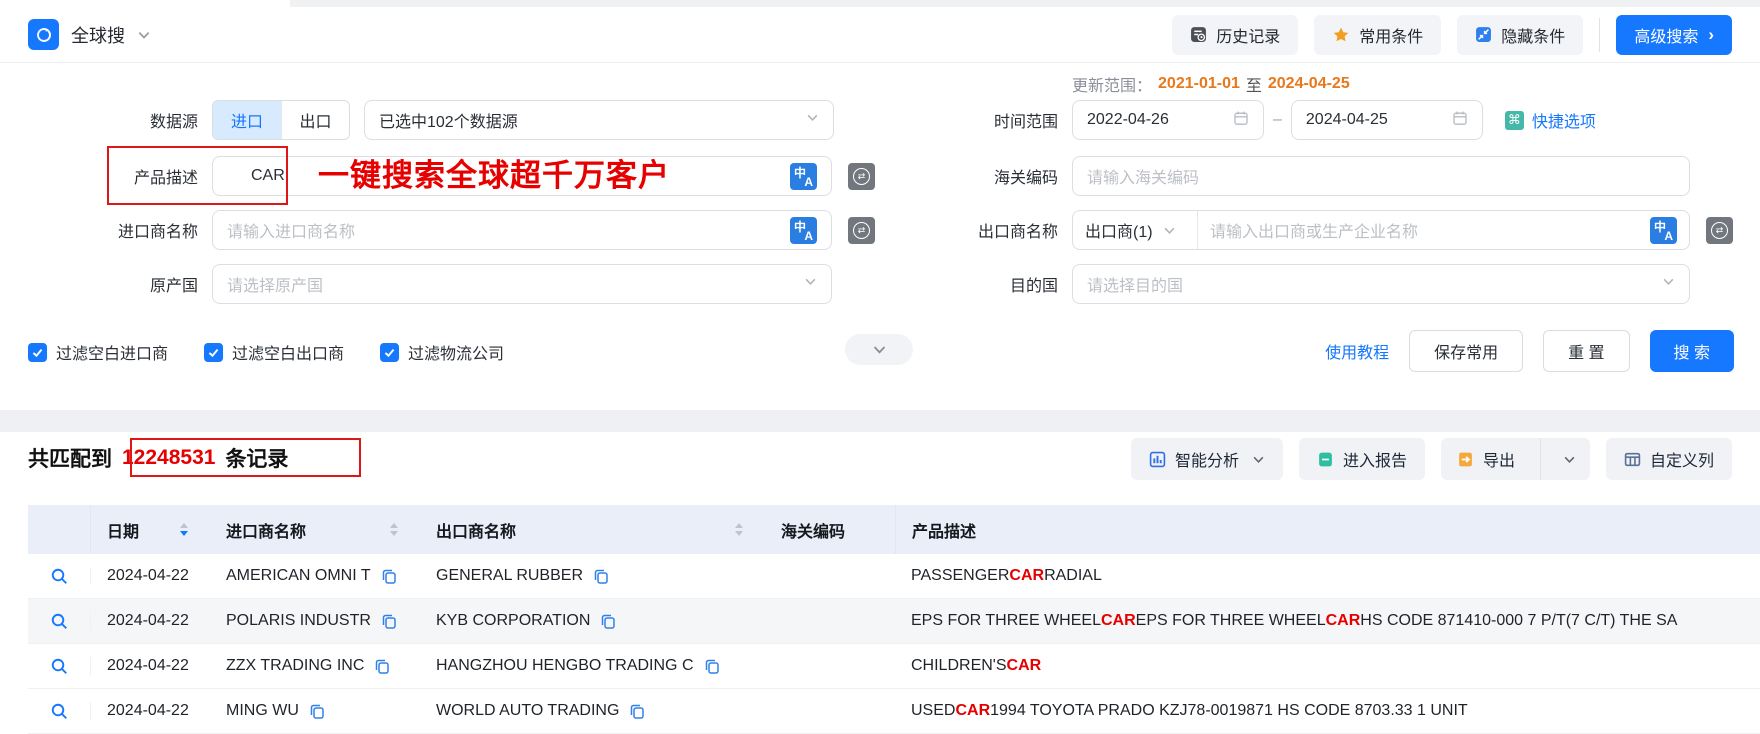 This screenshot has height=734, width=1760. Describe the element at coordinates (1719, 230) in the screenshot. I see `exporter-synonym-toggle: ⇄` at that location.